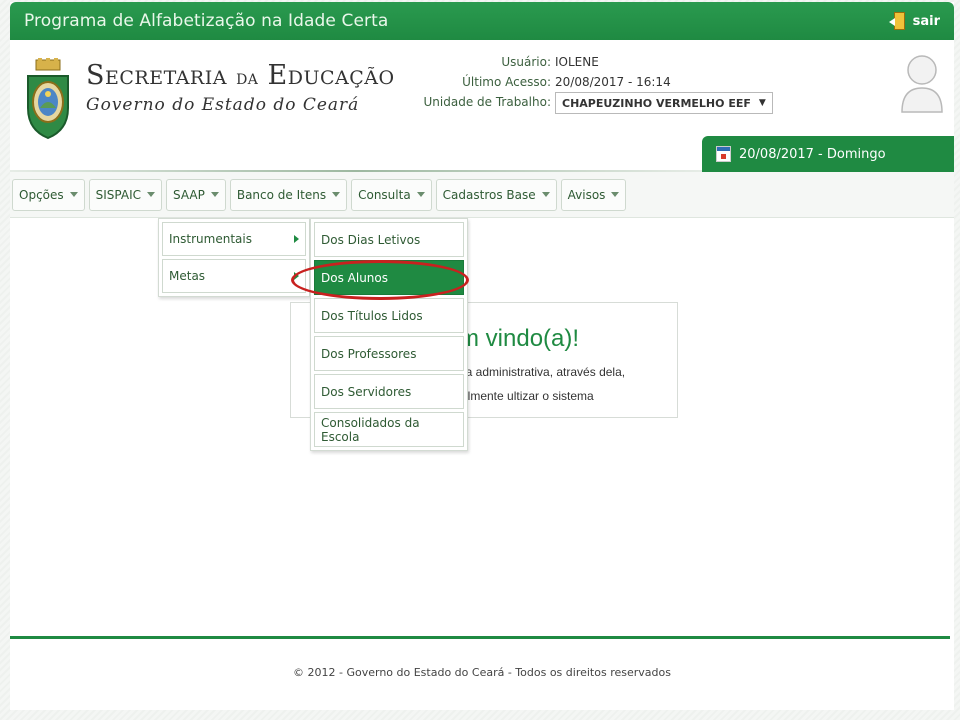 This screenshot has width=960, height=720. I want to click on nav-item-saap: SAAP, so click(196, 194).